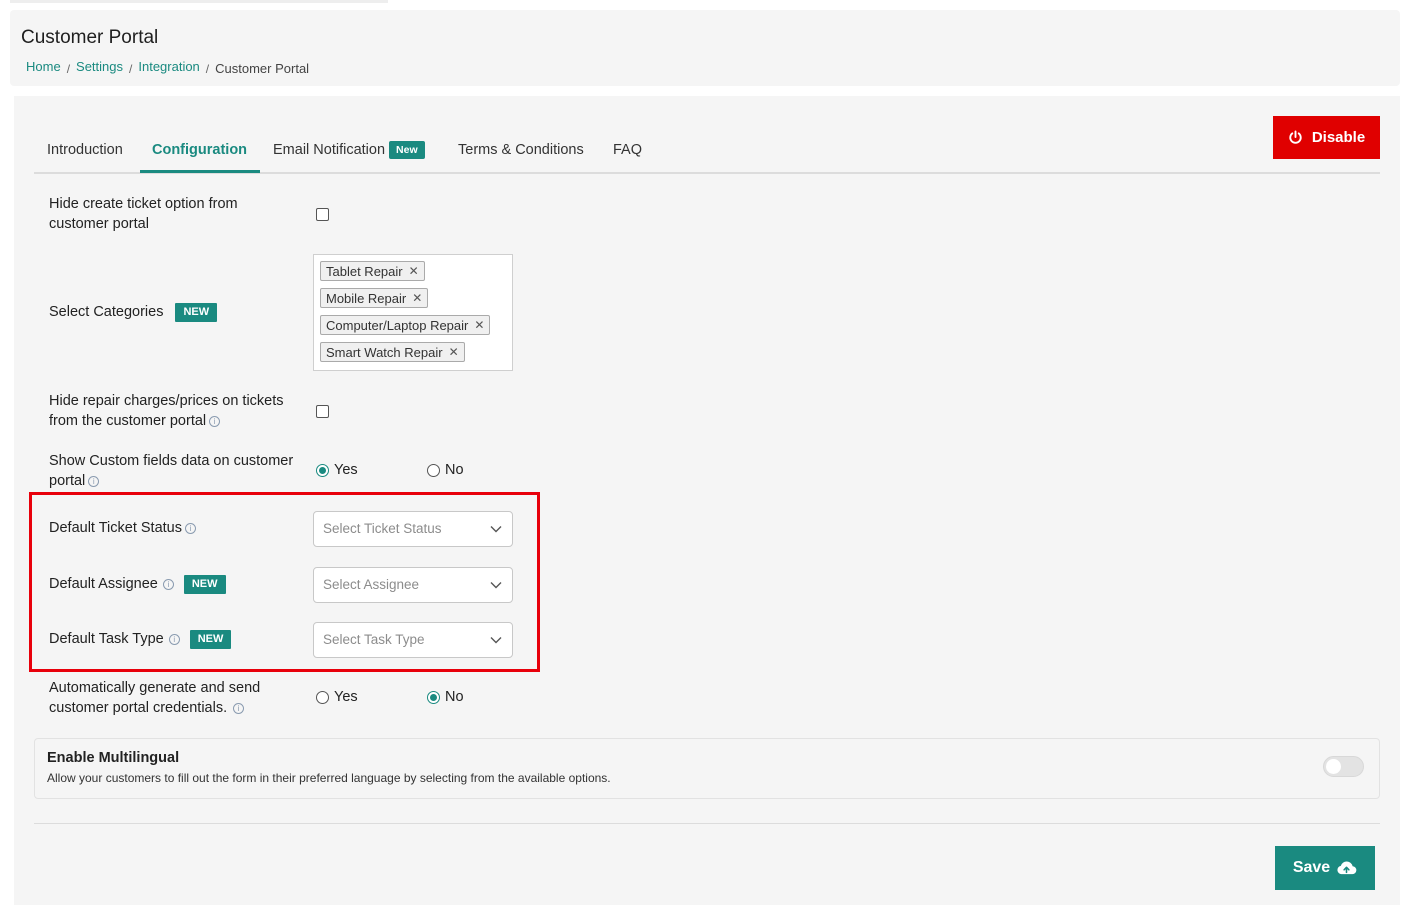 This screenshot has width=1411, height=905. Describe the element at coordinates (199, 150) in the screenshot. I see `tab-configuration: Configuration` at that location.